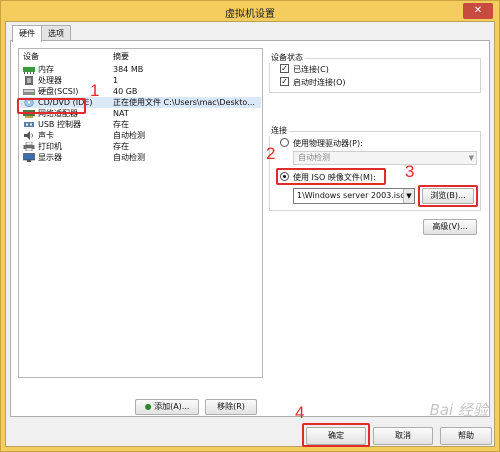  Describe the element at coordinates (284, 68) in the screenshot. I see `connected-checkbox: ✓` at that location.